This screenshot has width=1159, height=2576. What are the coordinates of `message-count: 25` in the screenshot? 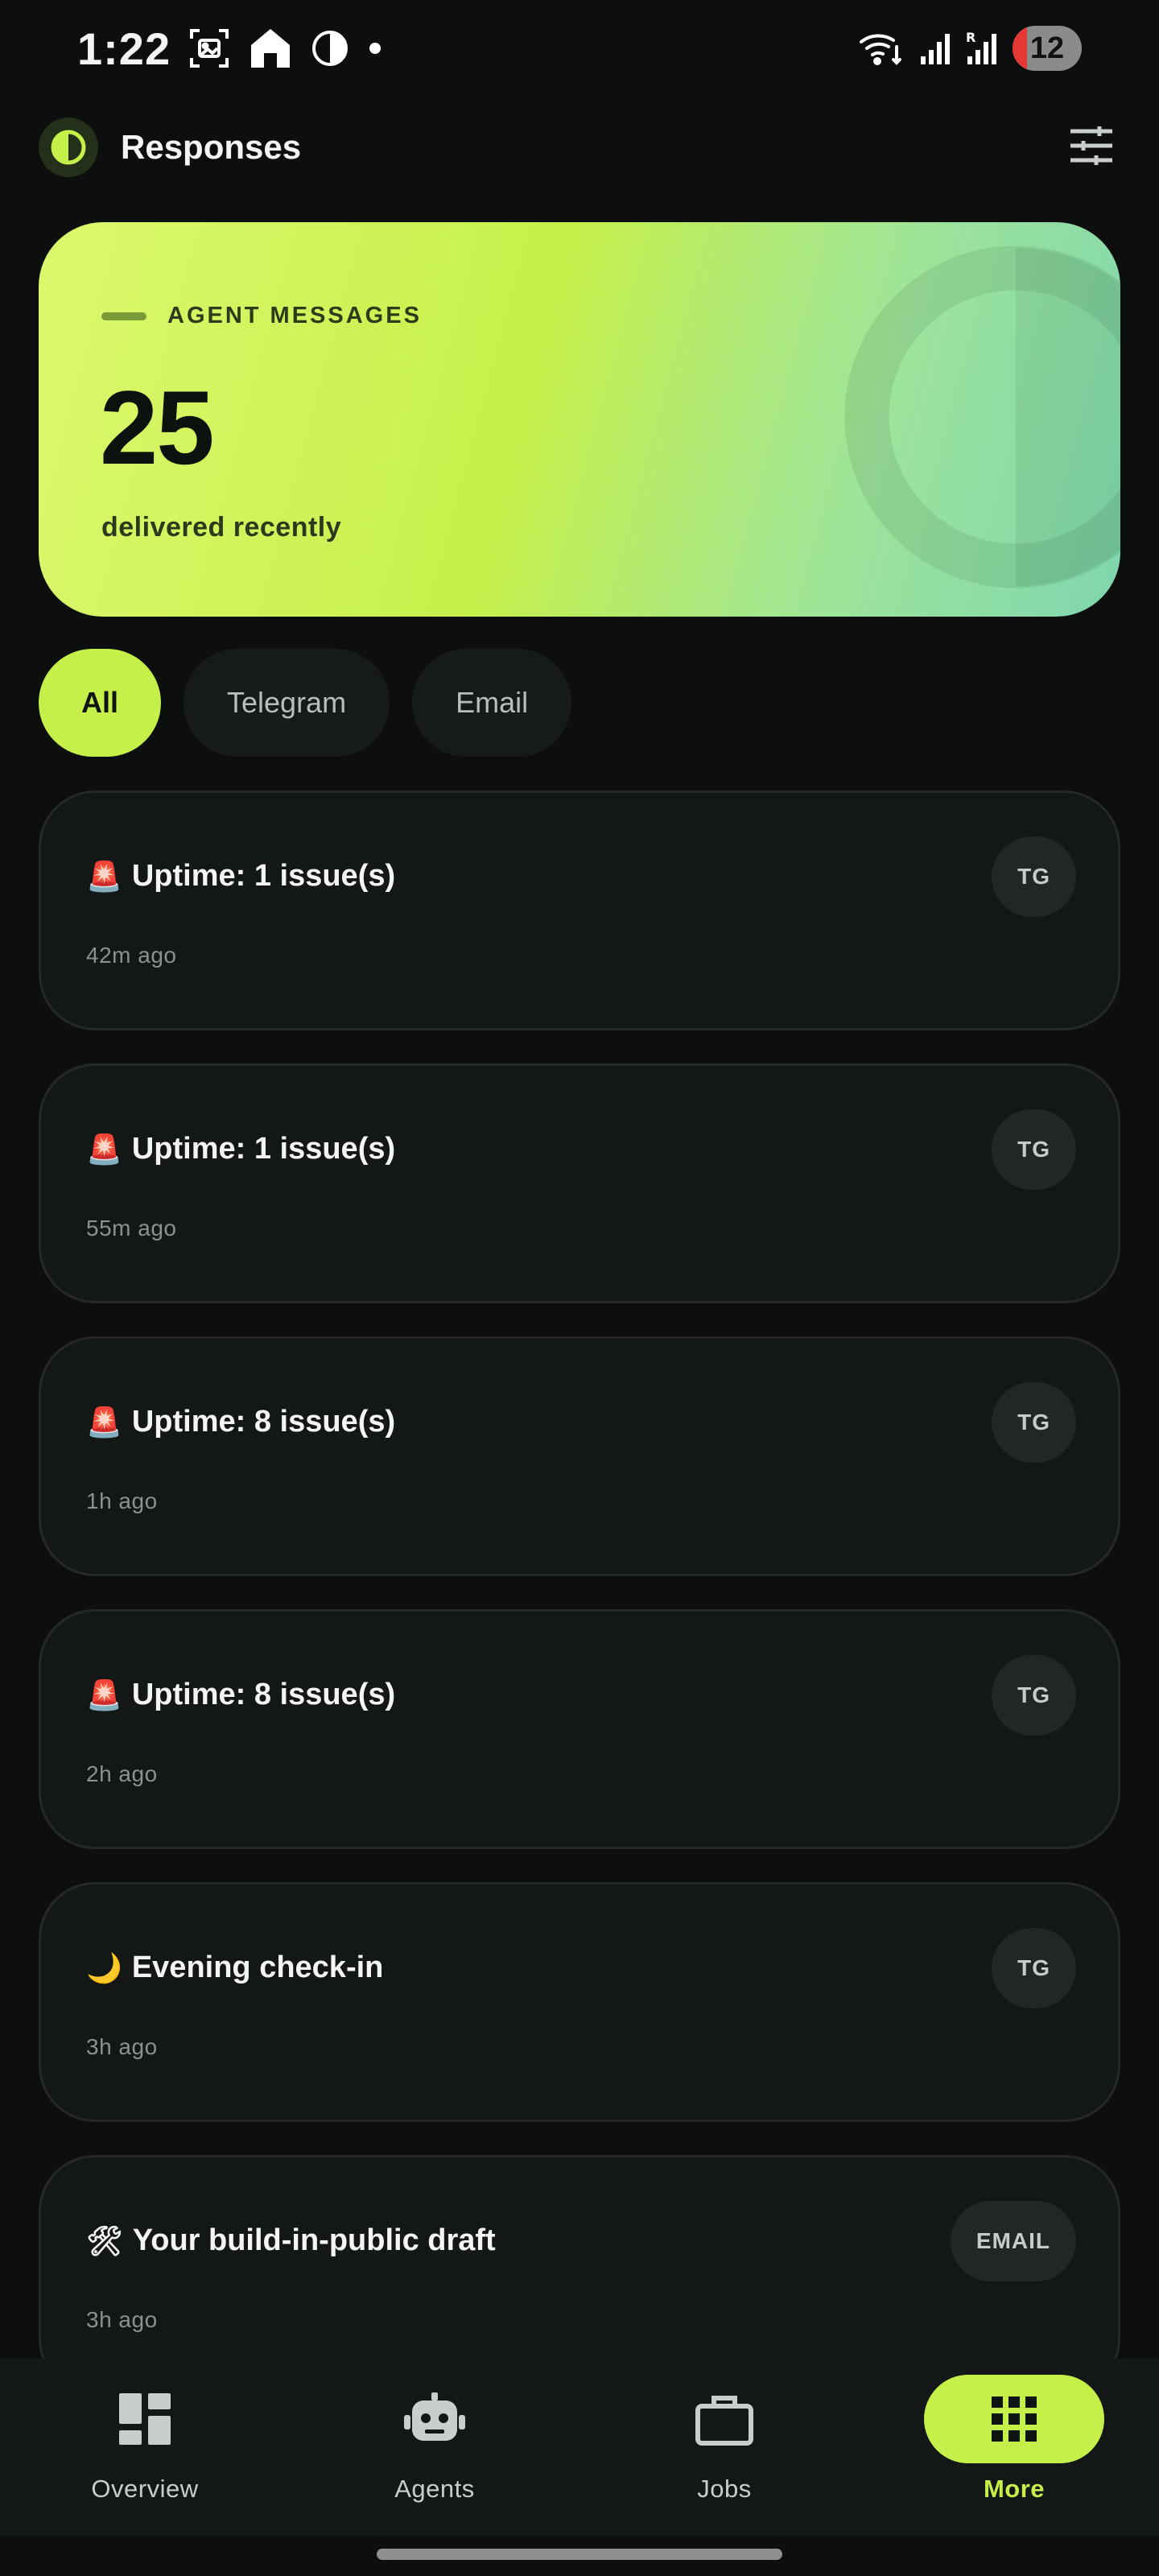 It's located at (157, 427).